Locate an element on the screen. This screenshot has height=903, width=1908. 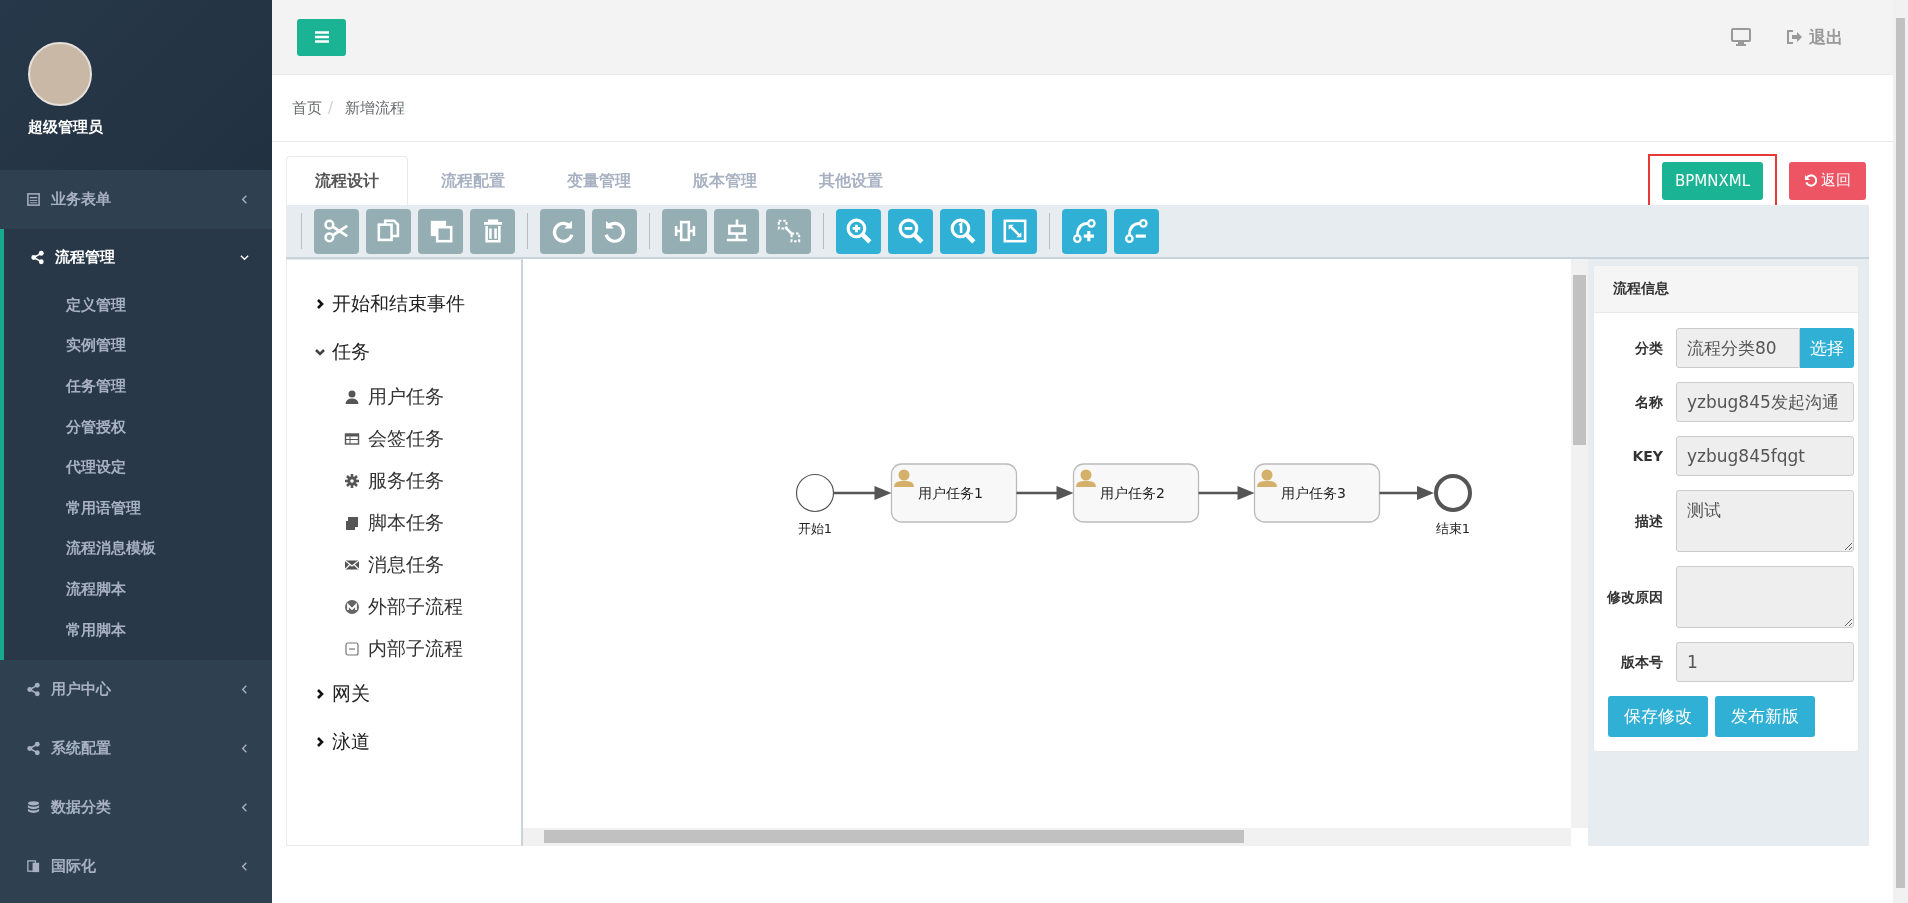
chevron-down-icon is located at coordinates (320, 352).